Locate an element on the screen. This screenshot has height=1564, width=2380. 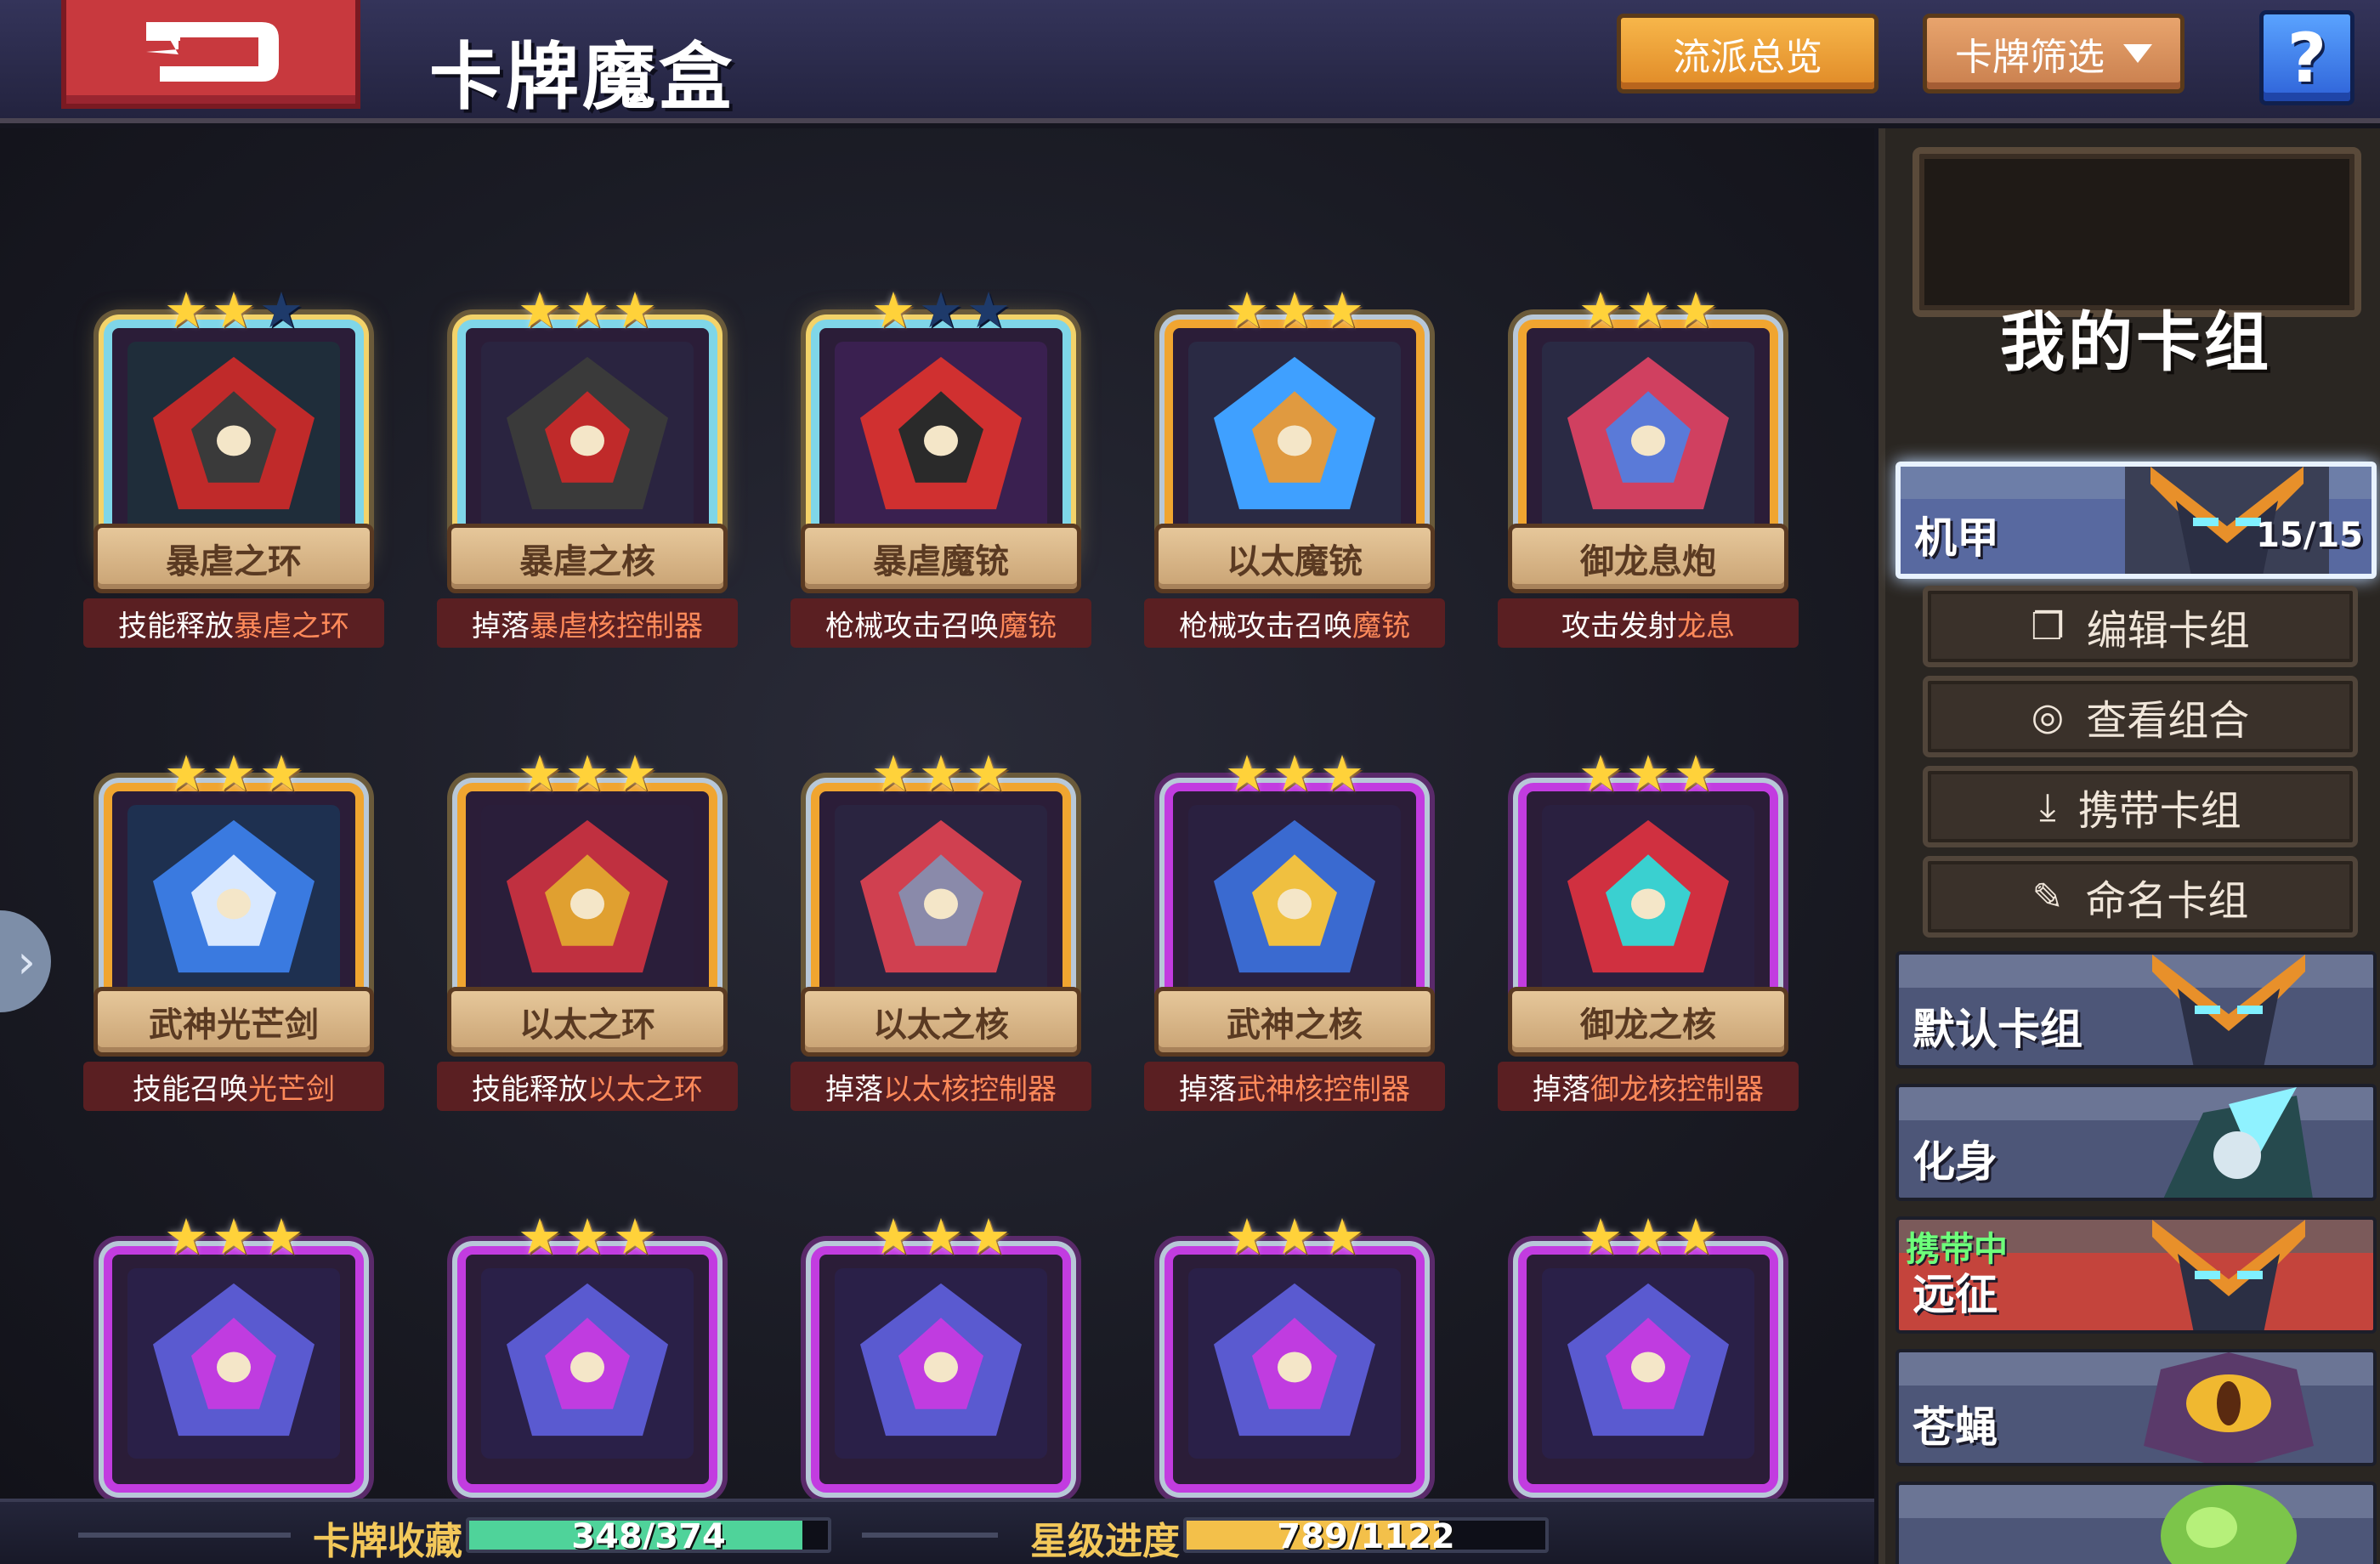
card-description-highlight: 龙息 is located at coordinates (1706, 626).